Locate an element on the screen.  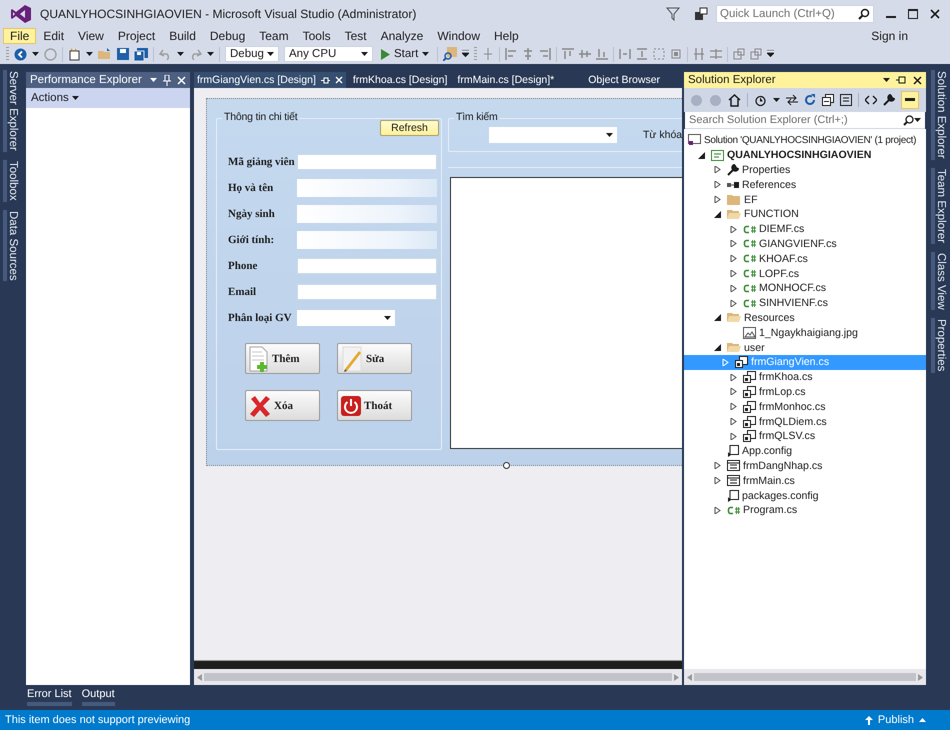
form-button: Thoát is located at coordinates (374, 405).